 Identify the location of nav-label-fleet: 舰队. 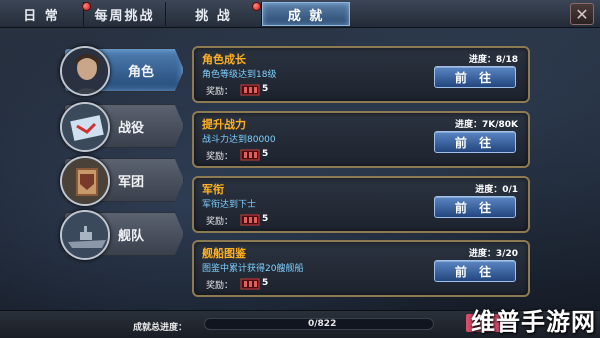
(131, 236).